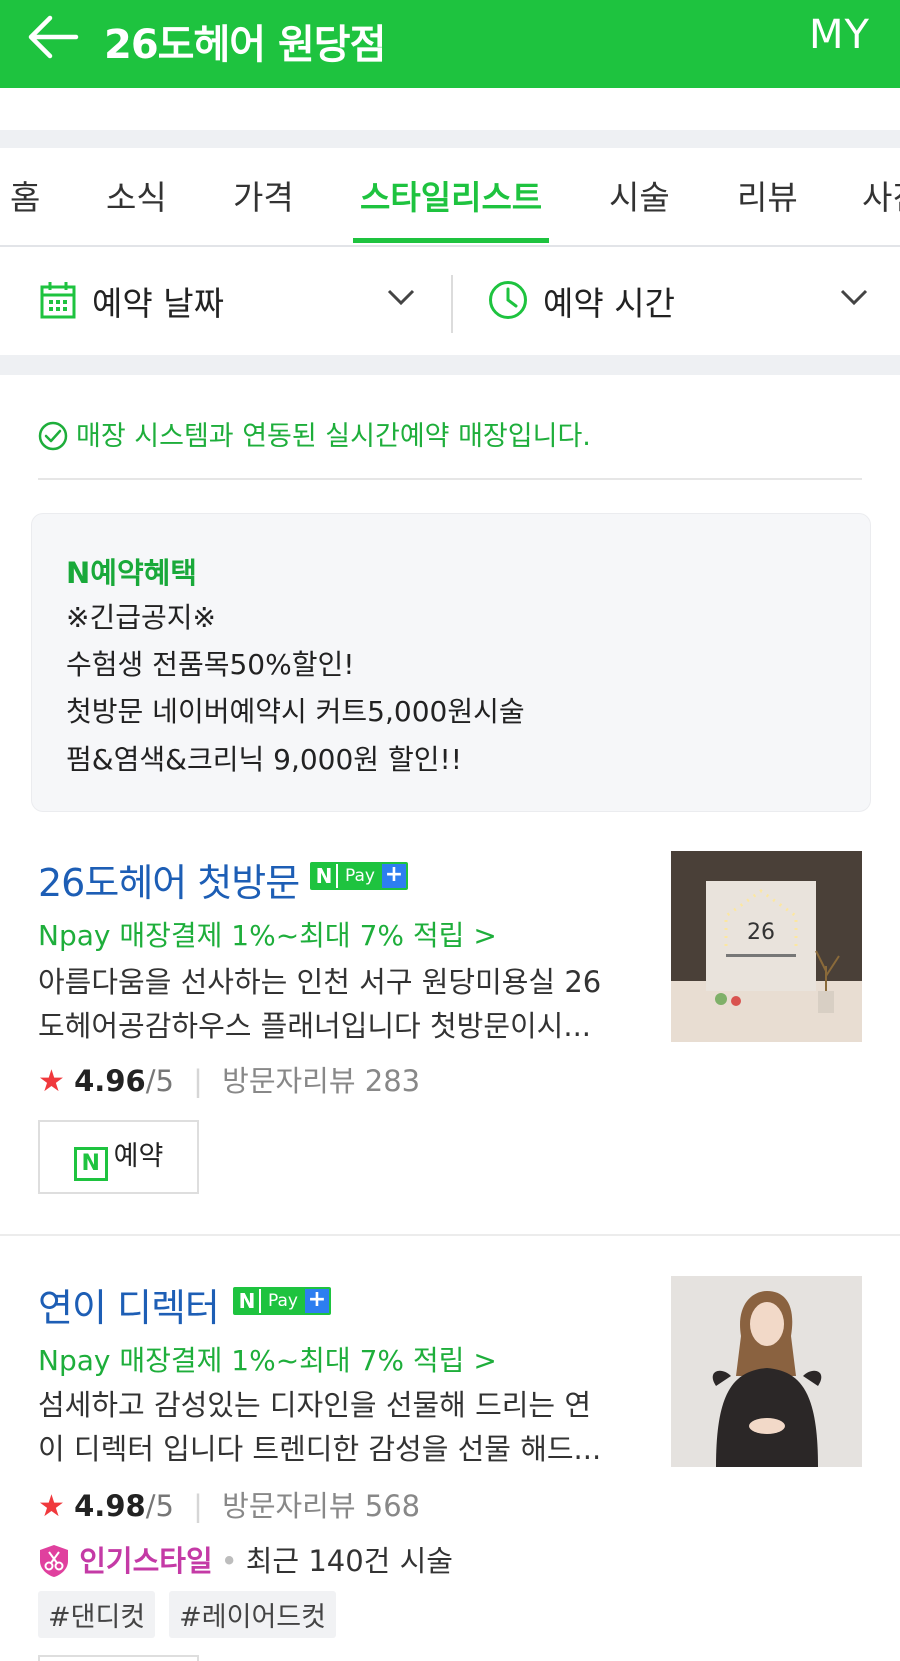  Describe the element at coordinates (881, 195) in the screenshot. I see `tab-photo: 사진` at that location.